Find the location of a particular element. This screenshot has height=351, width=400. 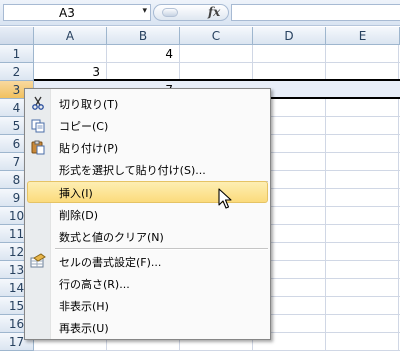

menu-item-label: 貼り付け(P) is located at coordinates (89, 148).